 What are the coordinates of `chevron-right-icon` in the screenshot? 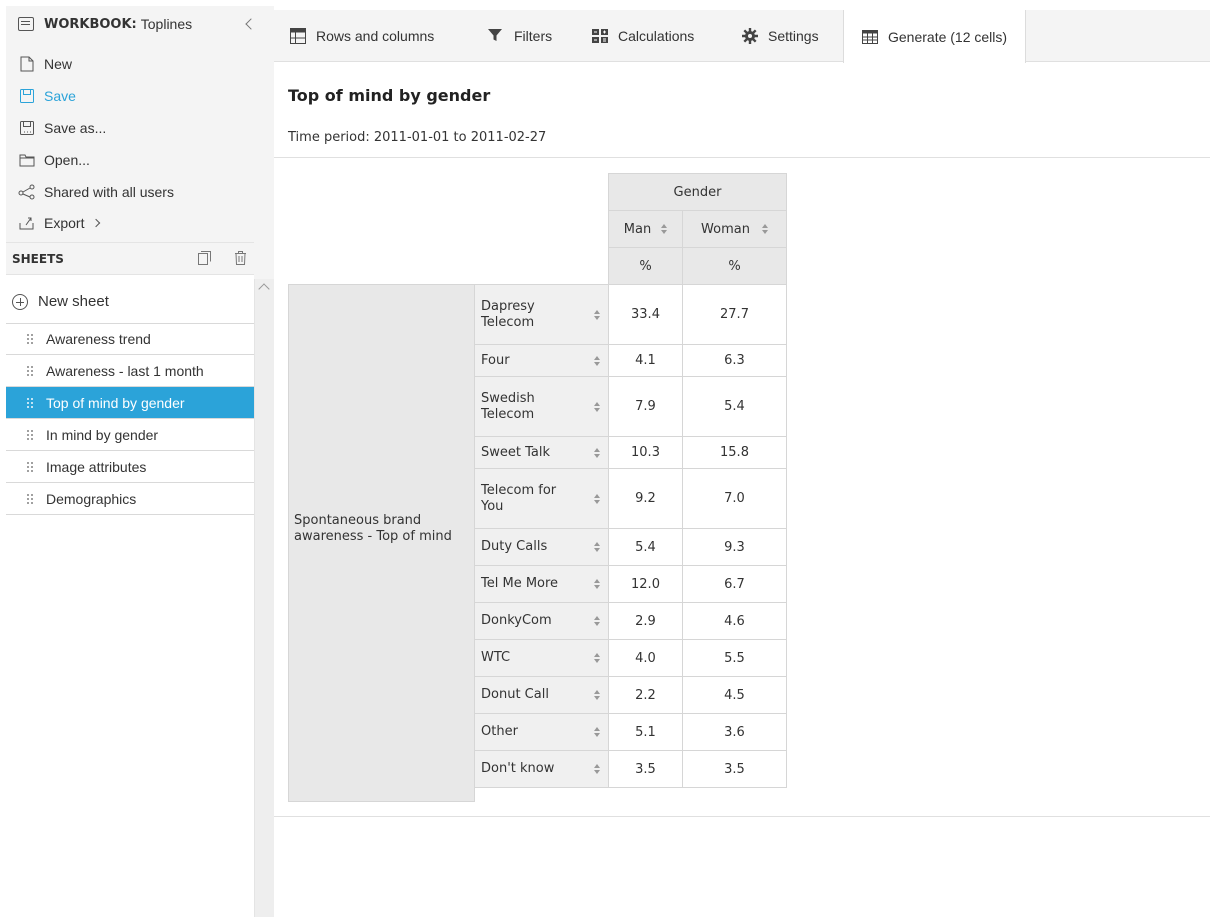 It's located at (96, 223).